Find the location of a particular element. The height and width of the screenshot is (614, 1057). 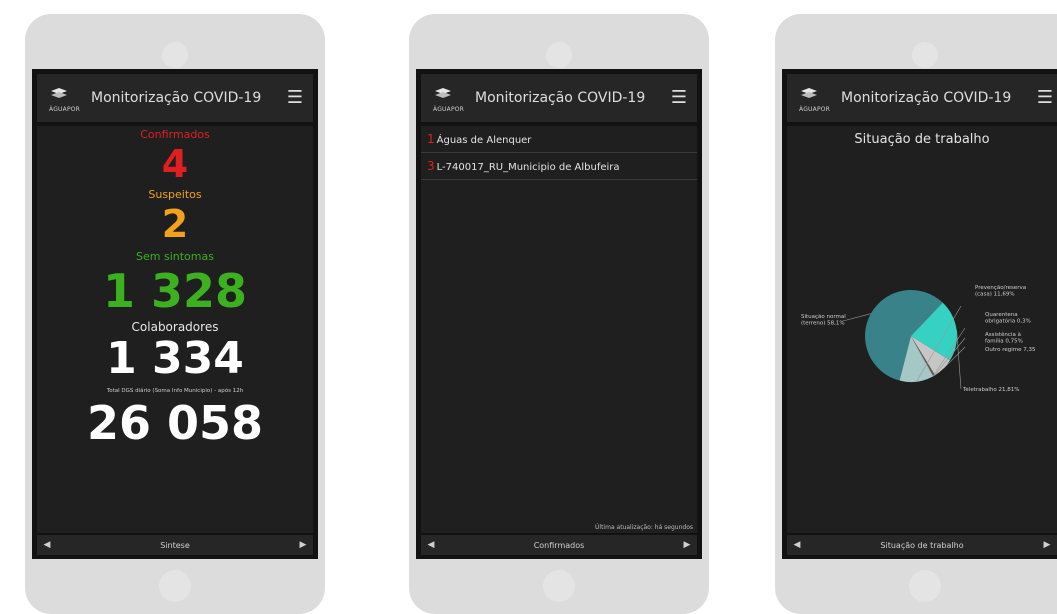

employees-value: 1 334 is located at coordinates (175, 358).